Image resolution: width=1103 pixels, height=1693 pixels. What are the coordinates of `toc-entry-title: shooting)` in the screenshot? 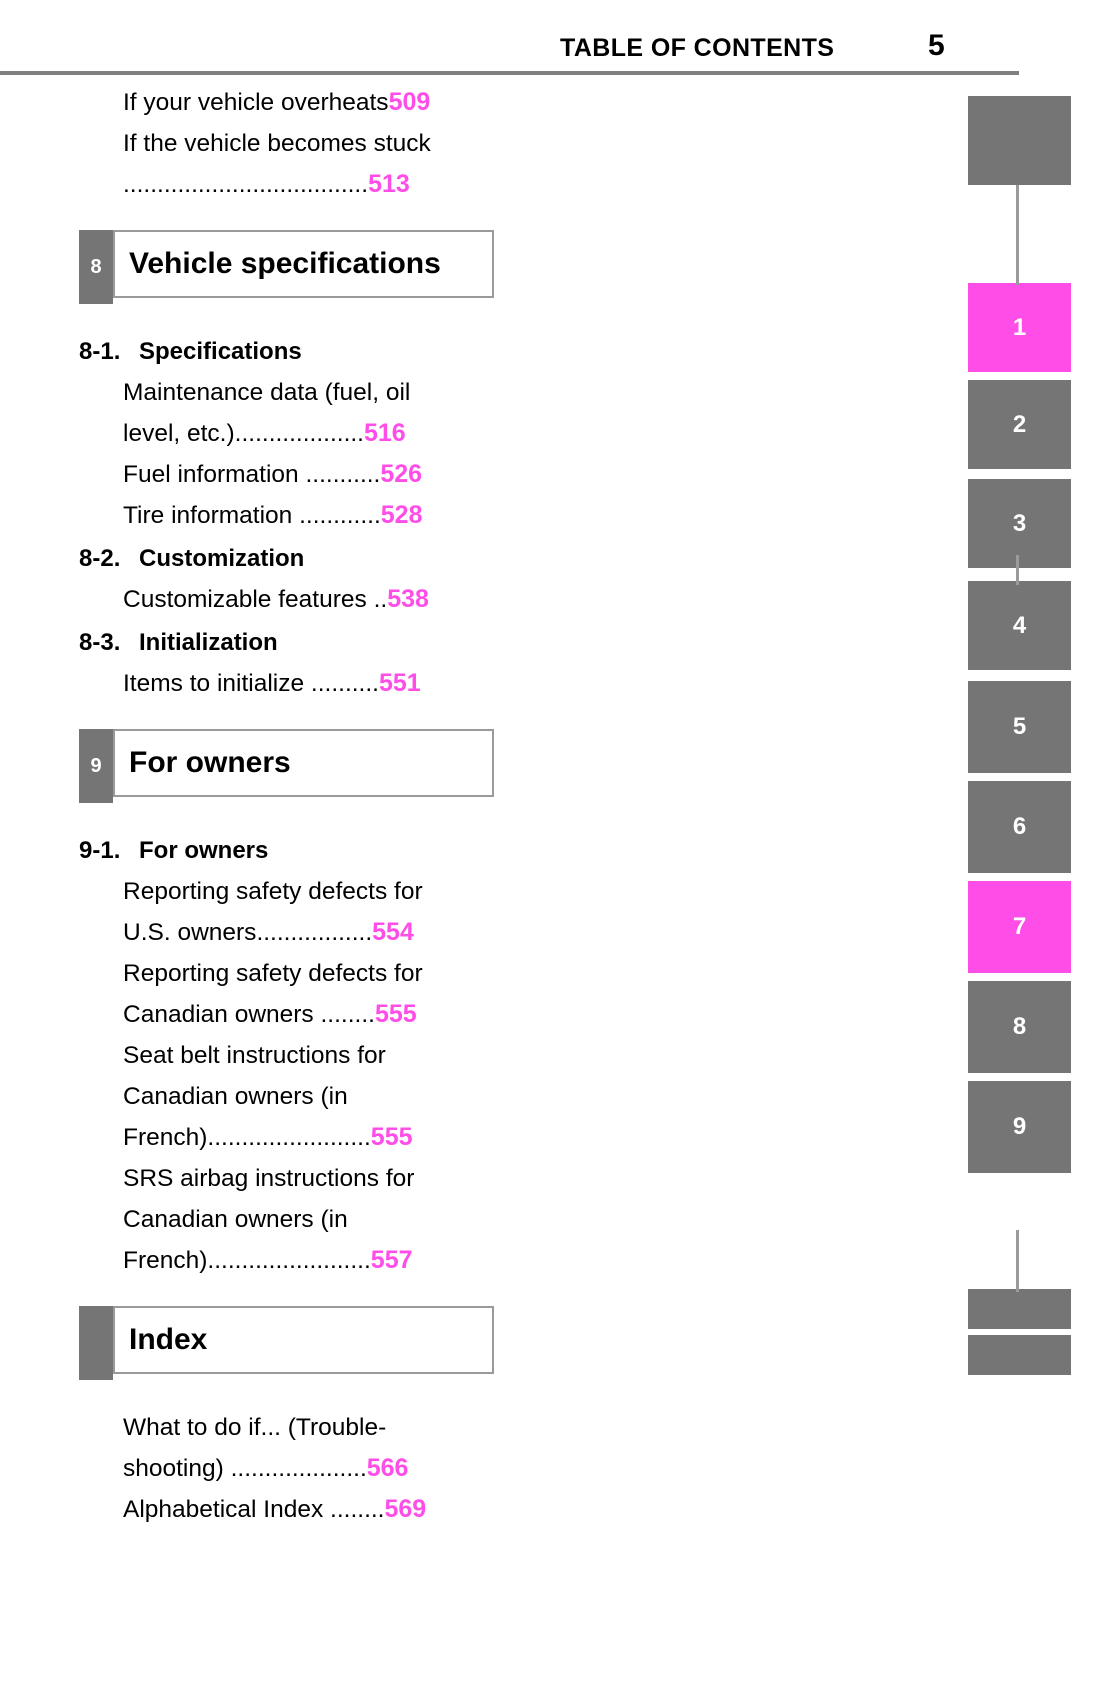 It's located at (177, 1468).